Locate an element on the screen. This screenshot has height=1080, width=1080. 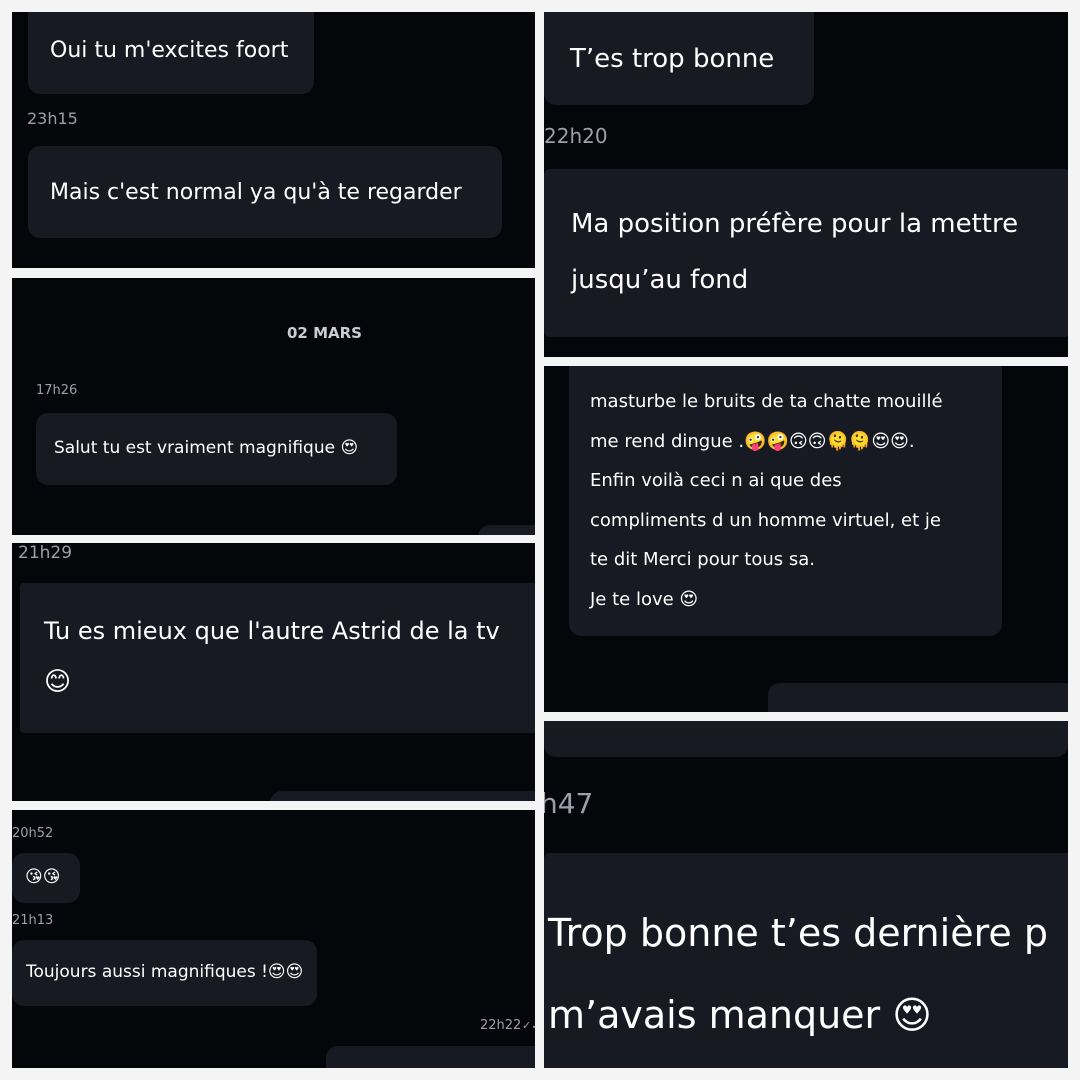
message-bubble: T’es trop bonne is located at coordinates (679, 58).